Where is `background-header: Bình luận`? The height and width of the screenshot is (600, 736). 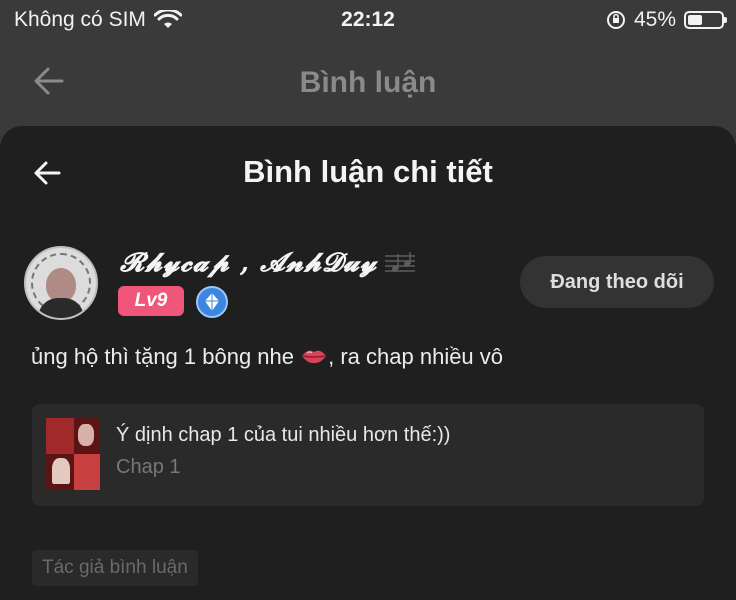 background-header: Bình luận is located at coordinates (368, 84).